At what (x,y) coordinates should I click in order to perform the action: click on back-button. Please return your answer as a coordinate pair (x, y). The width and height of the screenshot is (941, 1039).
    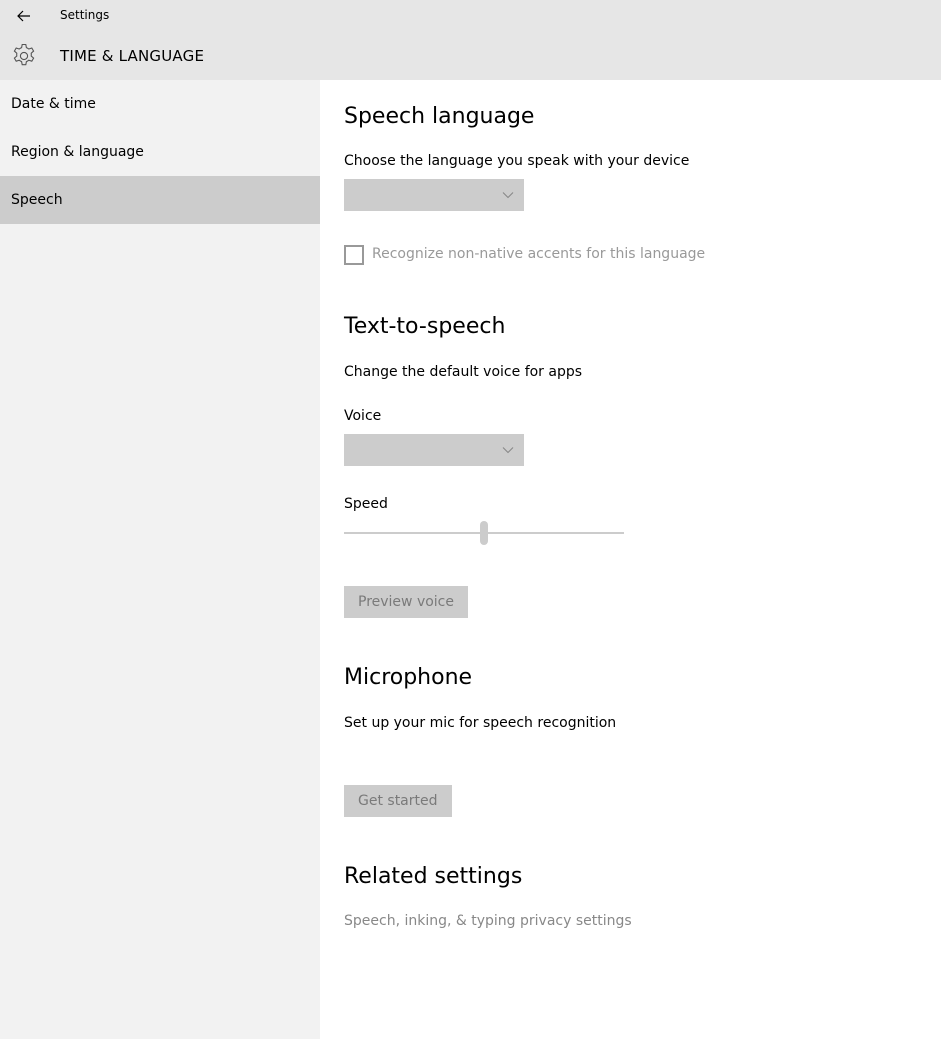
    Looking at the image, I should click on (24, 16).